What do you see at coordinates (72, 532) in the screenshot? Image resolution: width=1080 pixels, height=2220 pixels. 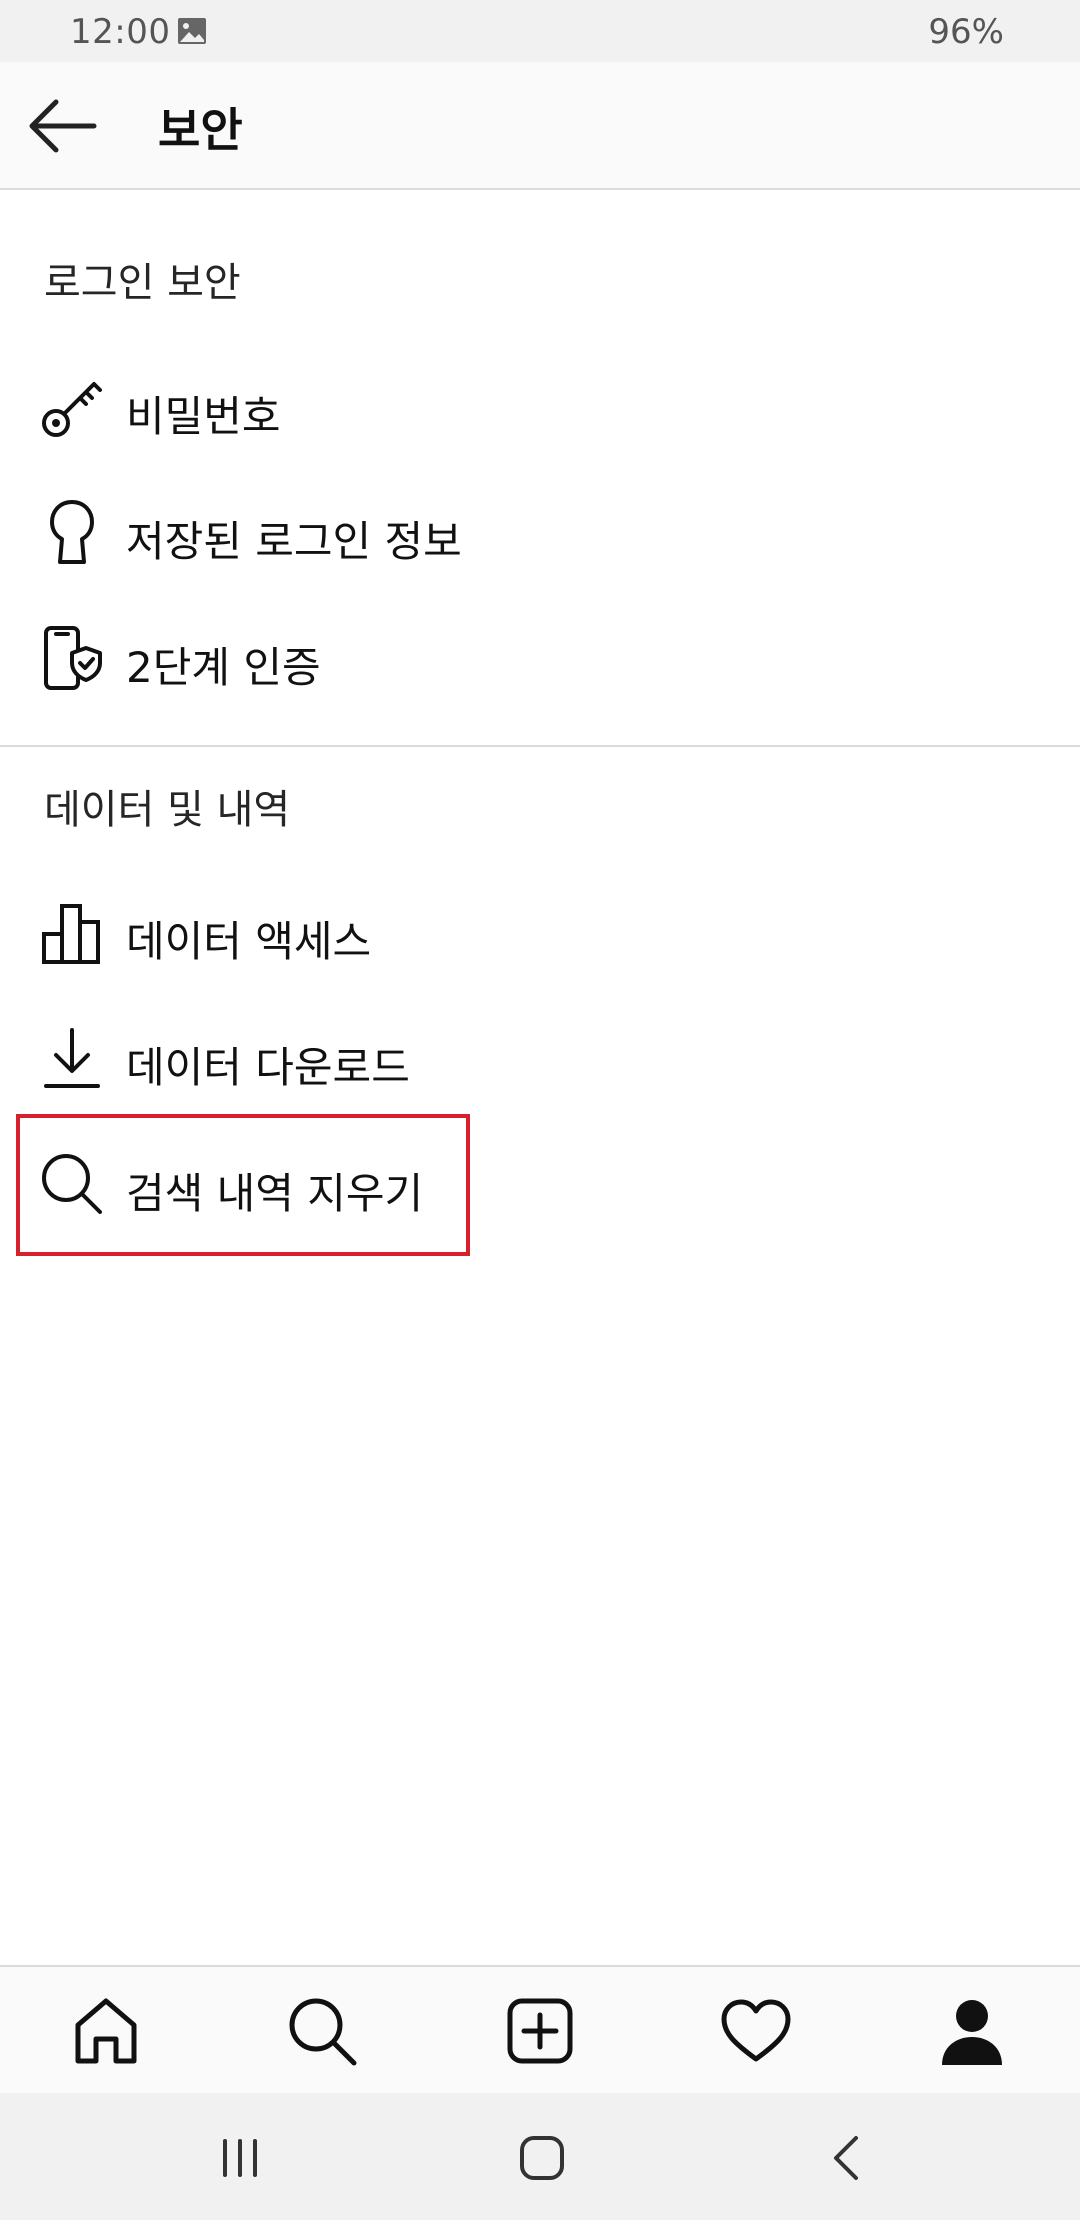 I see `keyhole-icon` at bounding box center [72, 532].